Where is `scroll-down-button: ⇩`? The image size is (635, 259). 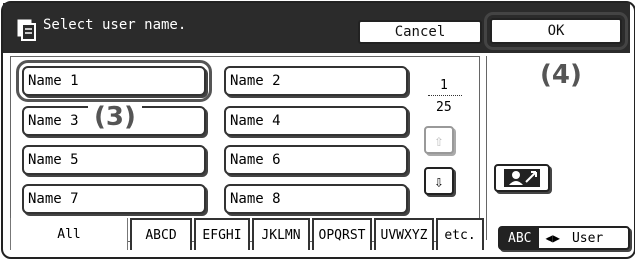 scroll-down-button: ⇩ is located at coordinates (439, 181).